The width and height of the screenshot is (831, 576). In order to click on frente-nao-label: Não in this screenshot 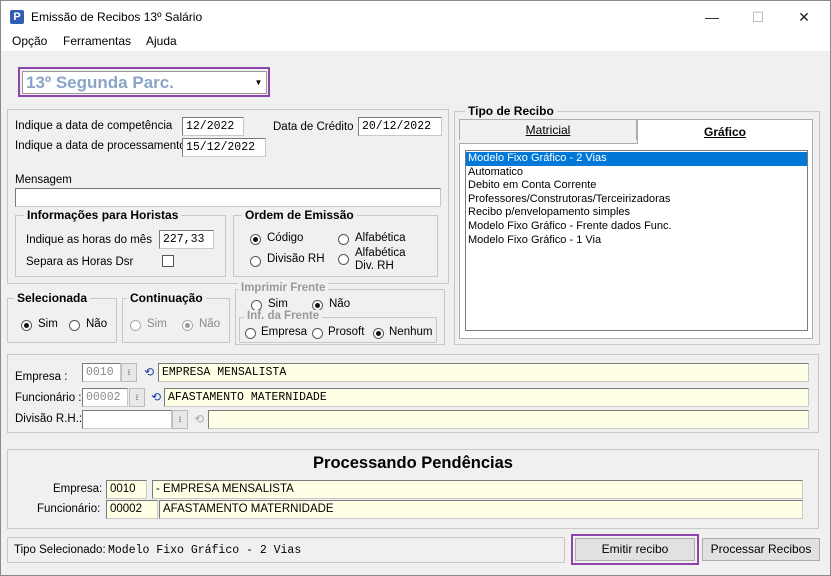, I will do `click(340, 304)`.